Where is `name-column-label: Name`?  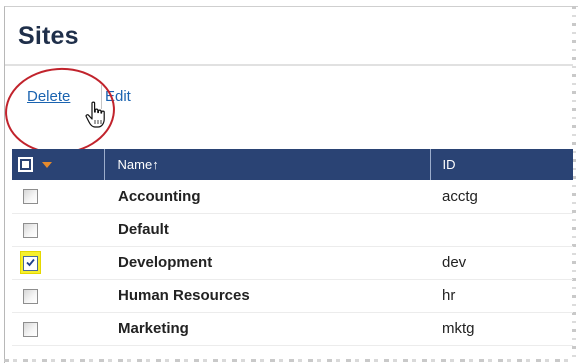 name-column-label: Name is located at coordinates (135, 164).